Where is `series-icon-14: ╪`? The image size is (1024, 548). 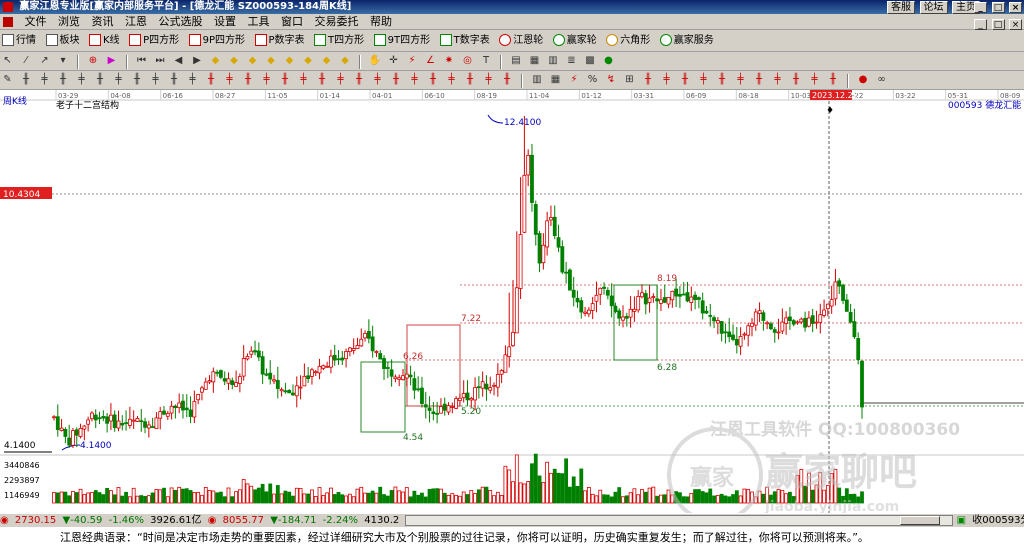
series-icon-14: ╪ is located at coordinates (777, 80).